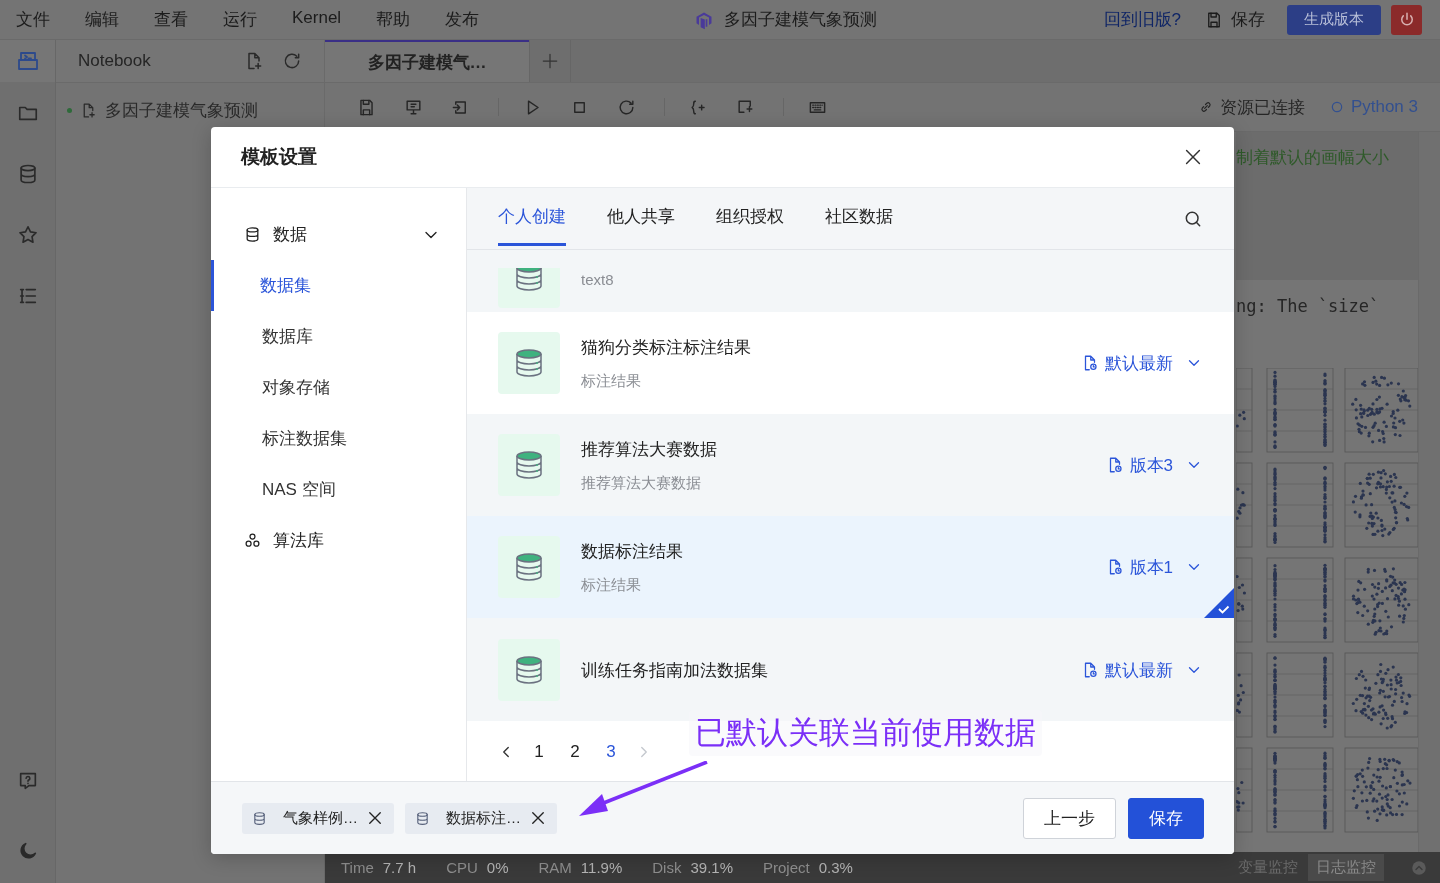 The width and height of the screenshot is (1440, 883). What do you see at coordinates (413, 107) in the screenshot?
I see `presentation-icon` at bounding box center [413, 107].